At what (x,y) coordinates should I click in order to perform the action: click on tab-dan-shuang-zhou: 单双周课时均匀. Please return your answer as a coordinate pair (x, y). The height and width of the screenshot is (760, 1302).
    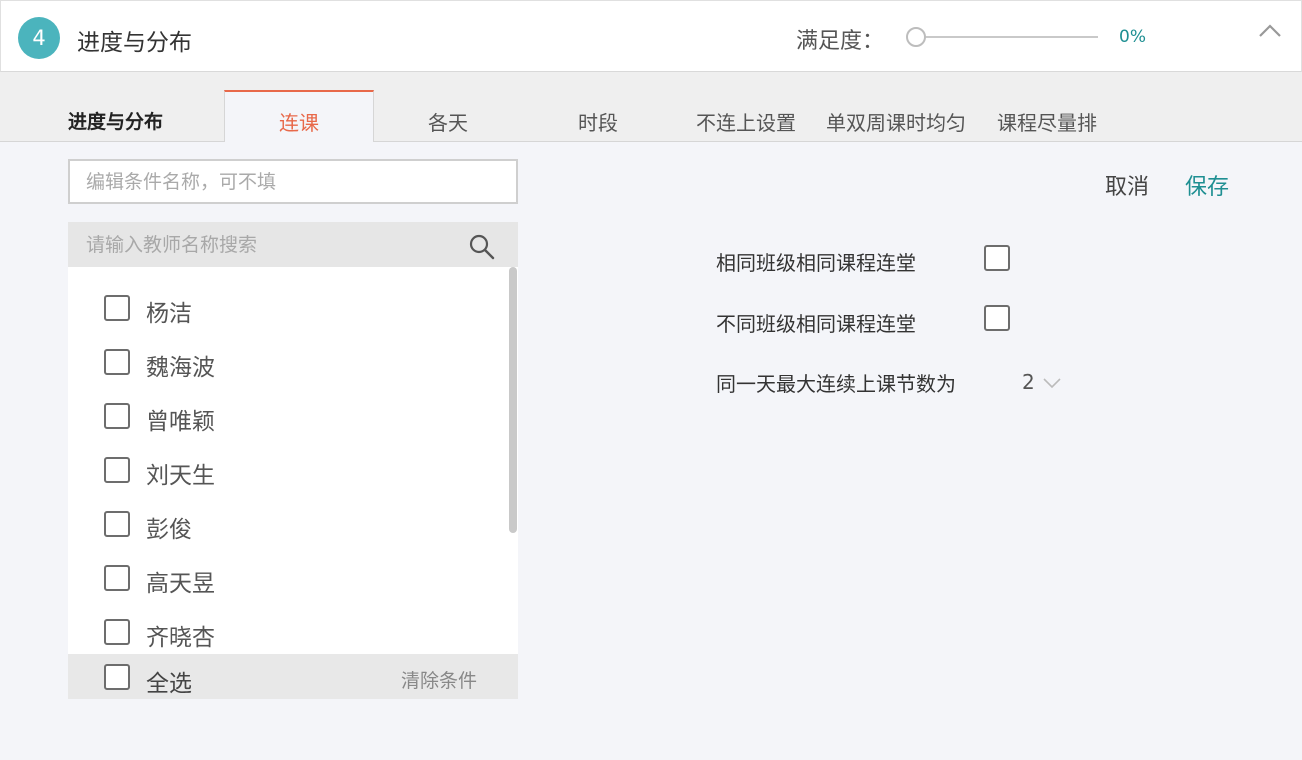
    Looking at the image, I should click on (896, 121).